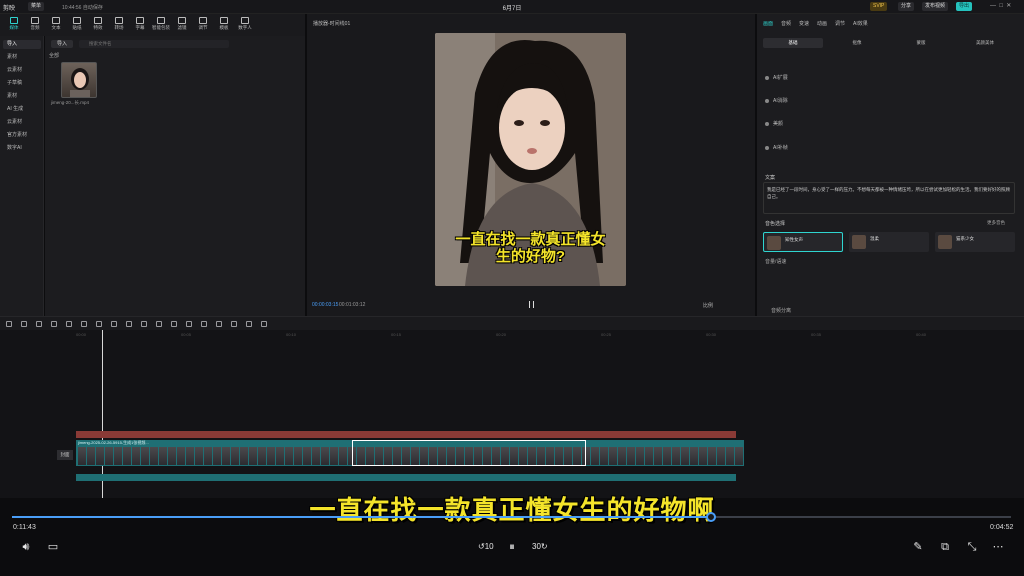 This screenshot has width=1024, height=576. What do you see at coordinates (140, 25) in the screenshot?
I see `tool-6: 字幕` at bounding box center [140, 25].